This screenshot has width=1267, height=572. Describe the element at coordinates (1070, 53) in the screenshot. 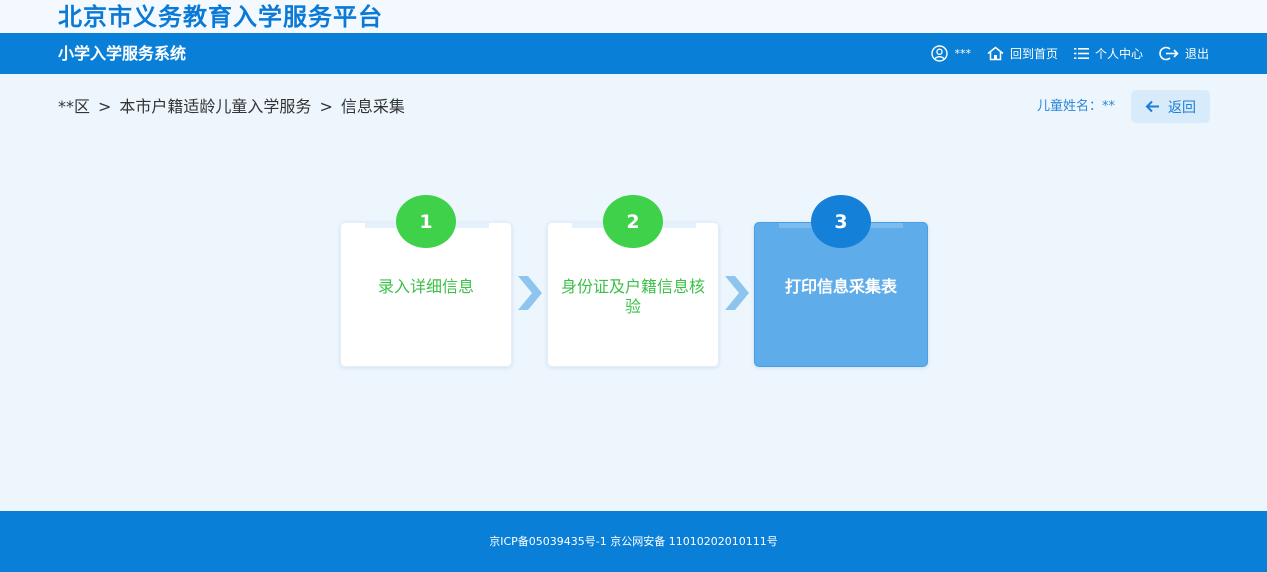

I see `nav-actions: *** 回到首页 个人中心 退出` at that location.